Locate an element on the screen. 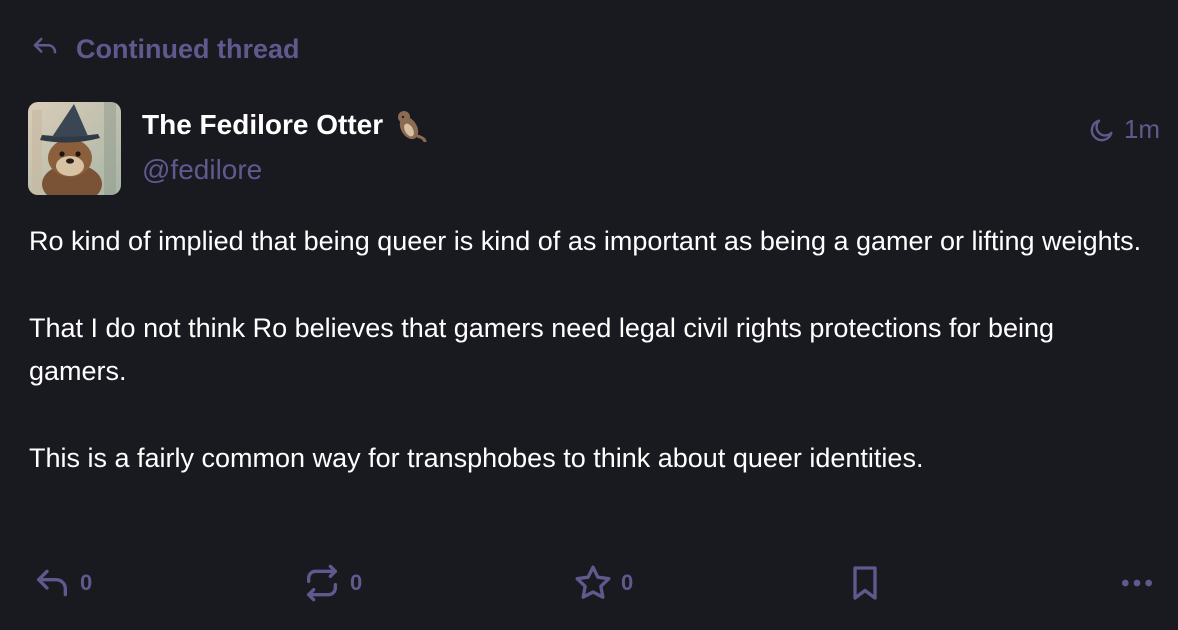 Image resolution: width=1178 pixels, height=630 pixels. bookmark-icon is located at coordinates (865, 583).